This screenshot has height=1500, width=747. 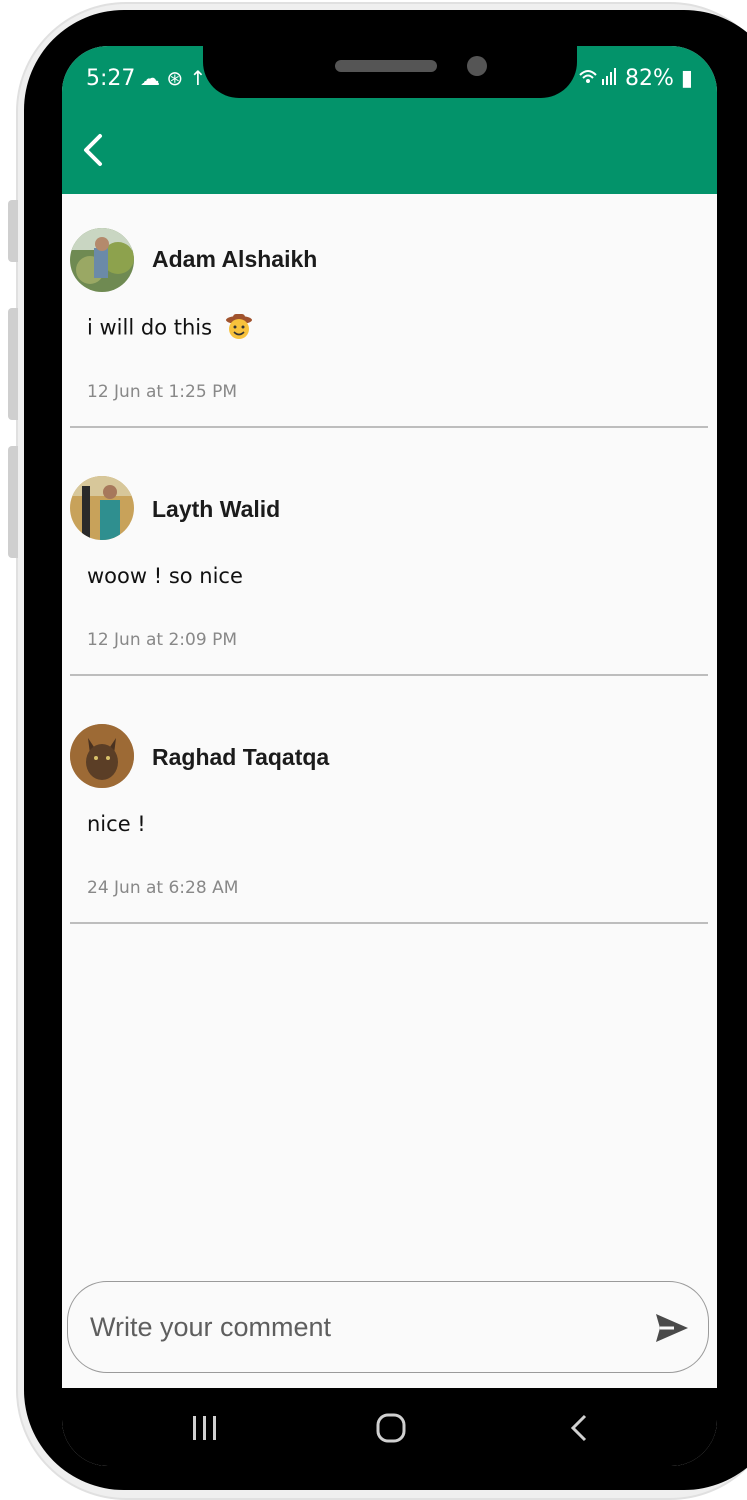 I want to click on comment-author: Adam Alshaikh, so click(x=234, y=259).